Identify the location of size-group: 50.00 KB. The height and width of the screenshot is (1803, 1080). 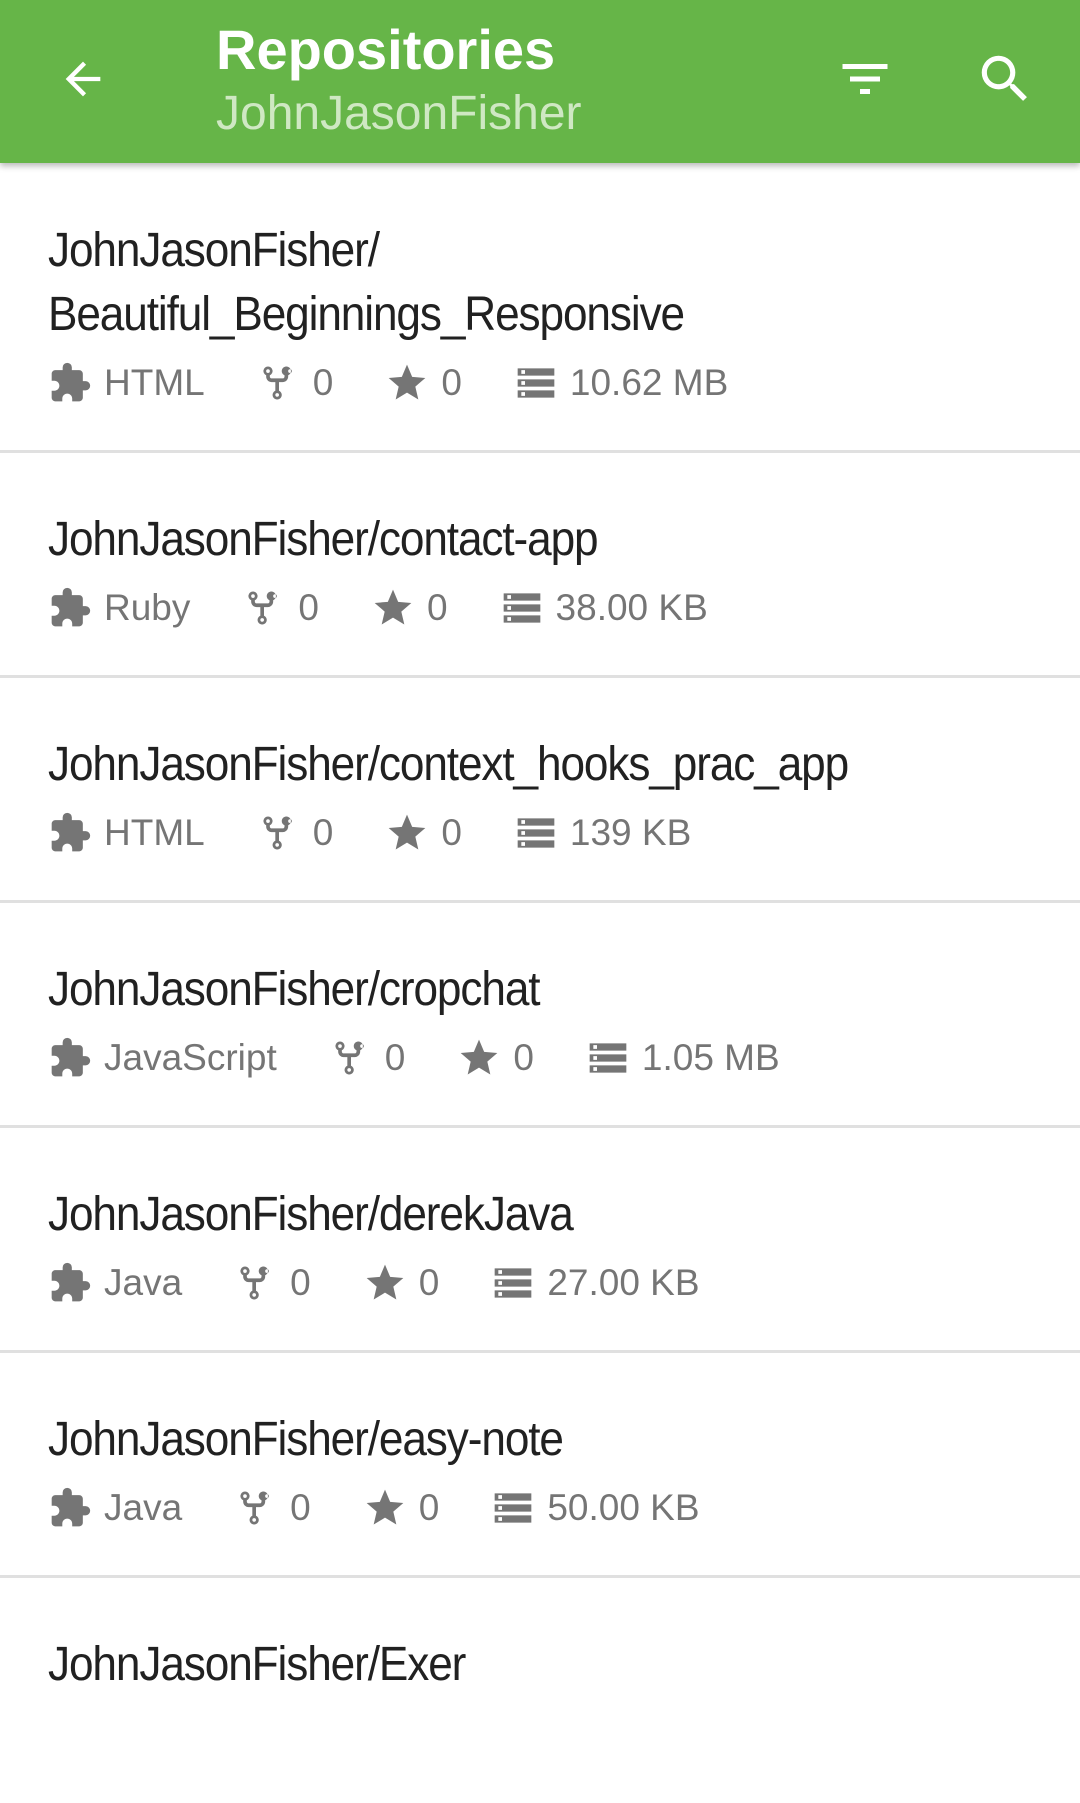
(595, 1508).